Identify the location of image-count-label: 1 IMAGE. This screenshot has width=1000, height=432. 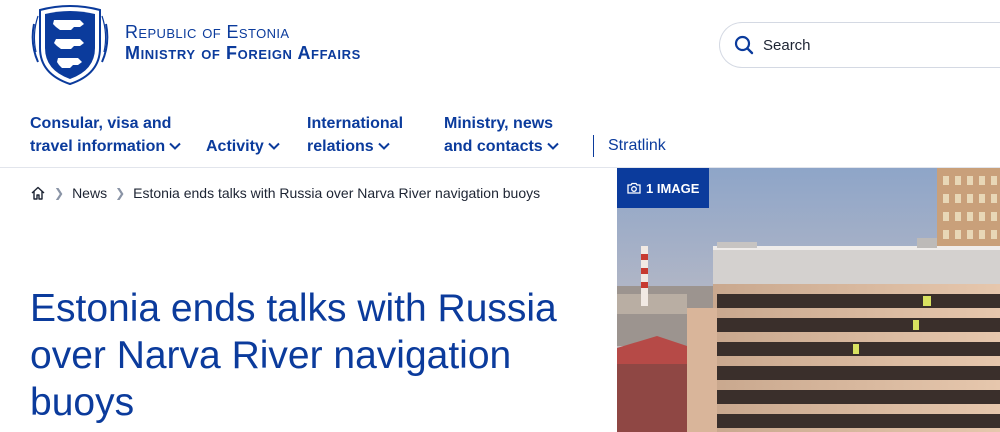
(673, 188).